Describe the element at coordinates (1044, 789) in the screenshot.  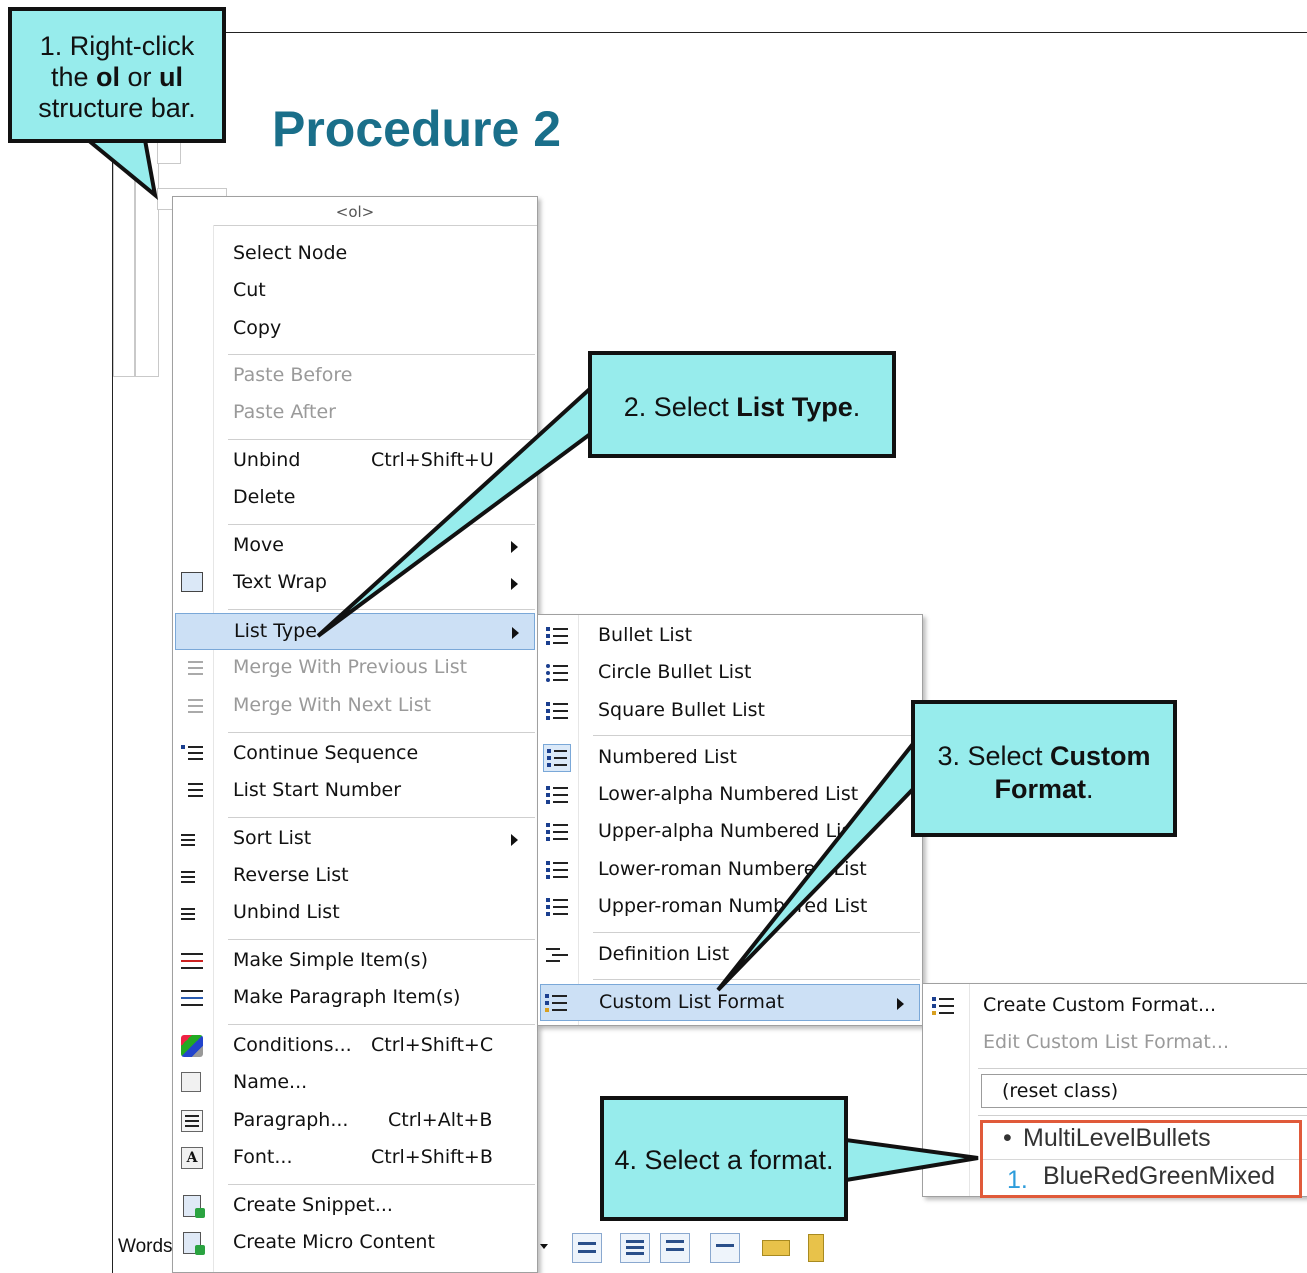
I see `callout-3-line-2: Format.` at that location.